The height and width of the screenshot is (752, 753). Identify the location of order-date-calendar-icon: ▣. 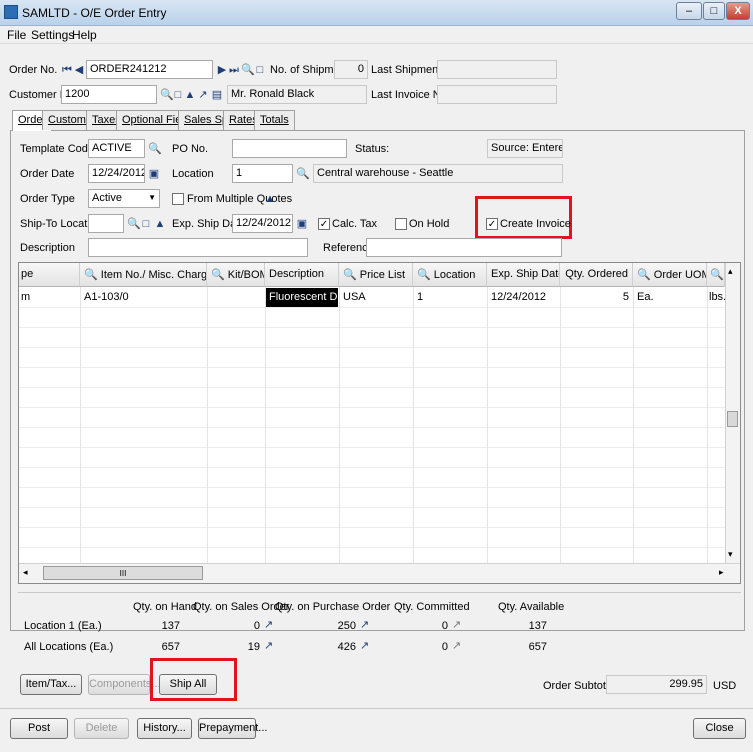
(154, 174).